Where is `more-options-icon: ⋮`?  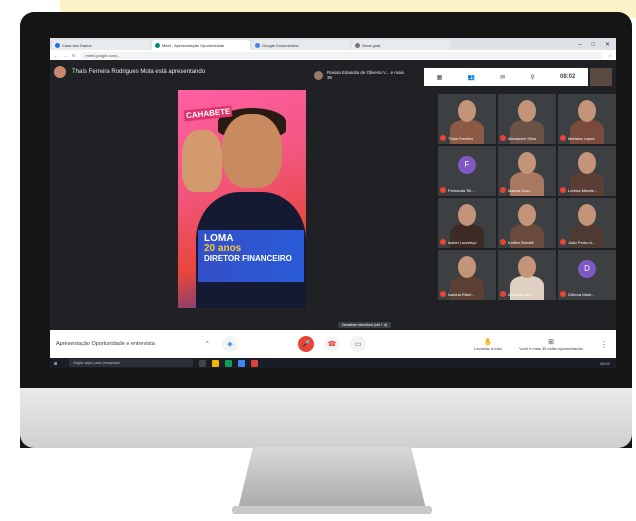 more-options-icon: ⋮ is located at coordinates (604, 344).